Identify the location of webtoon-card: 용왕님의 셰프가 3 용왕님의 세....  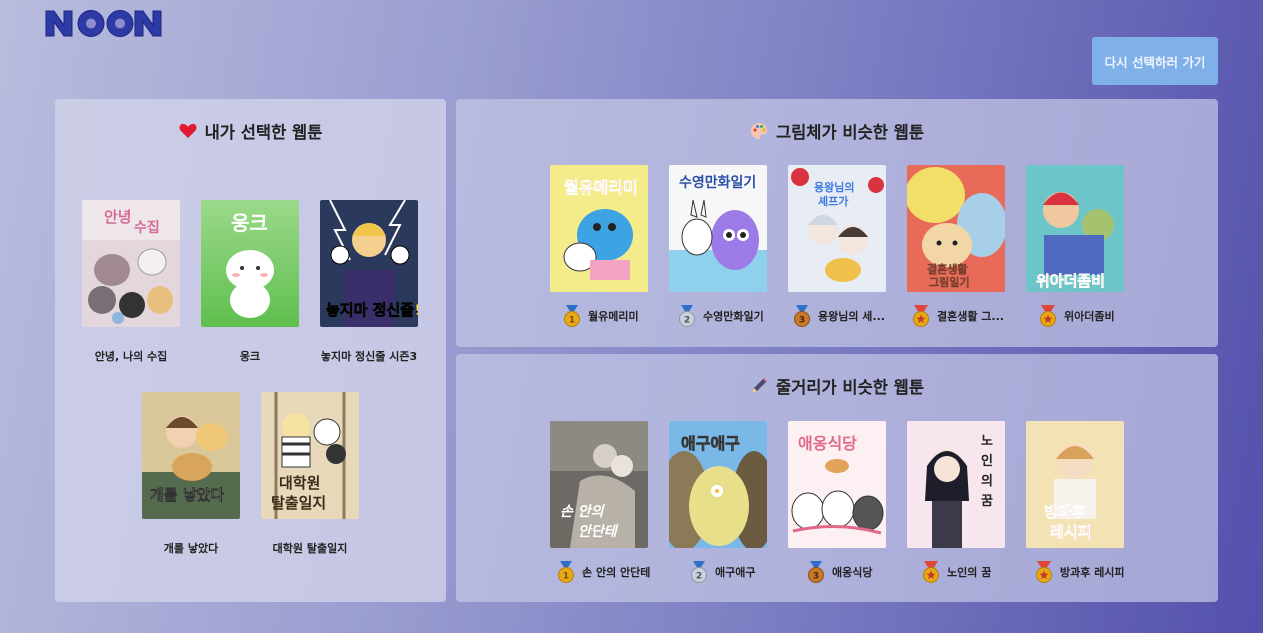
(837, 246).